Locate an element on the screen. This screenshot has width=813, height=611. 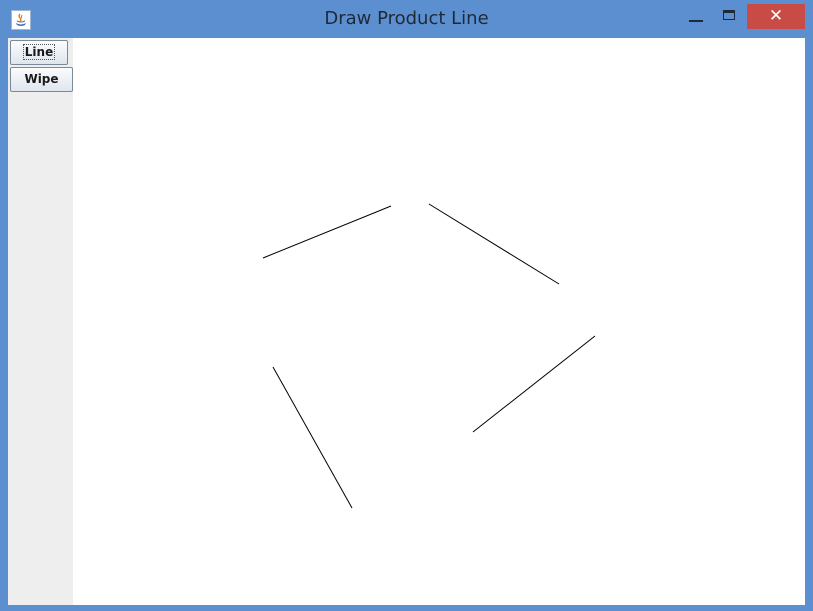
minimize-icon is located at coordinates (696, 21).